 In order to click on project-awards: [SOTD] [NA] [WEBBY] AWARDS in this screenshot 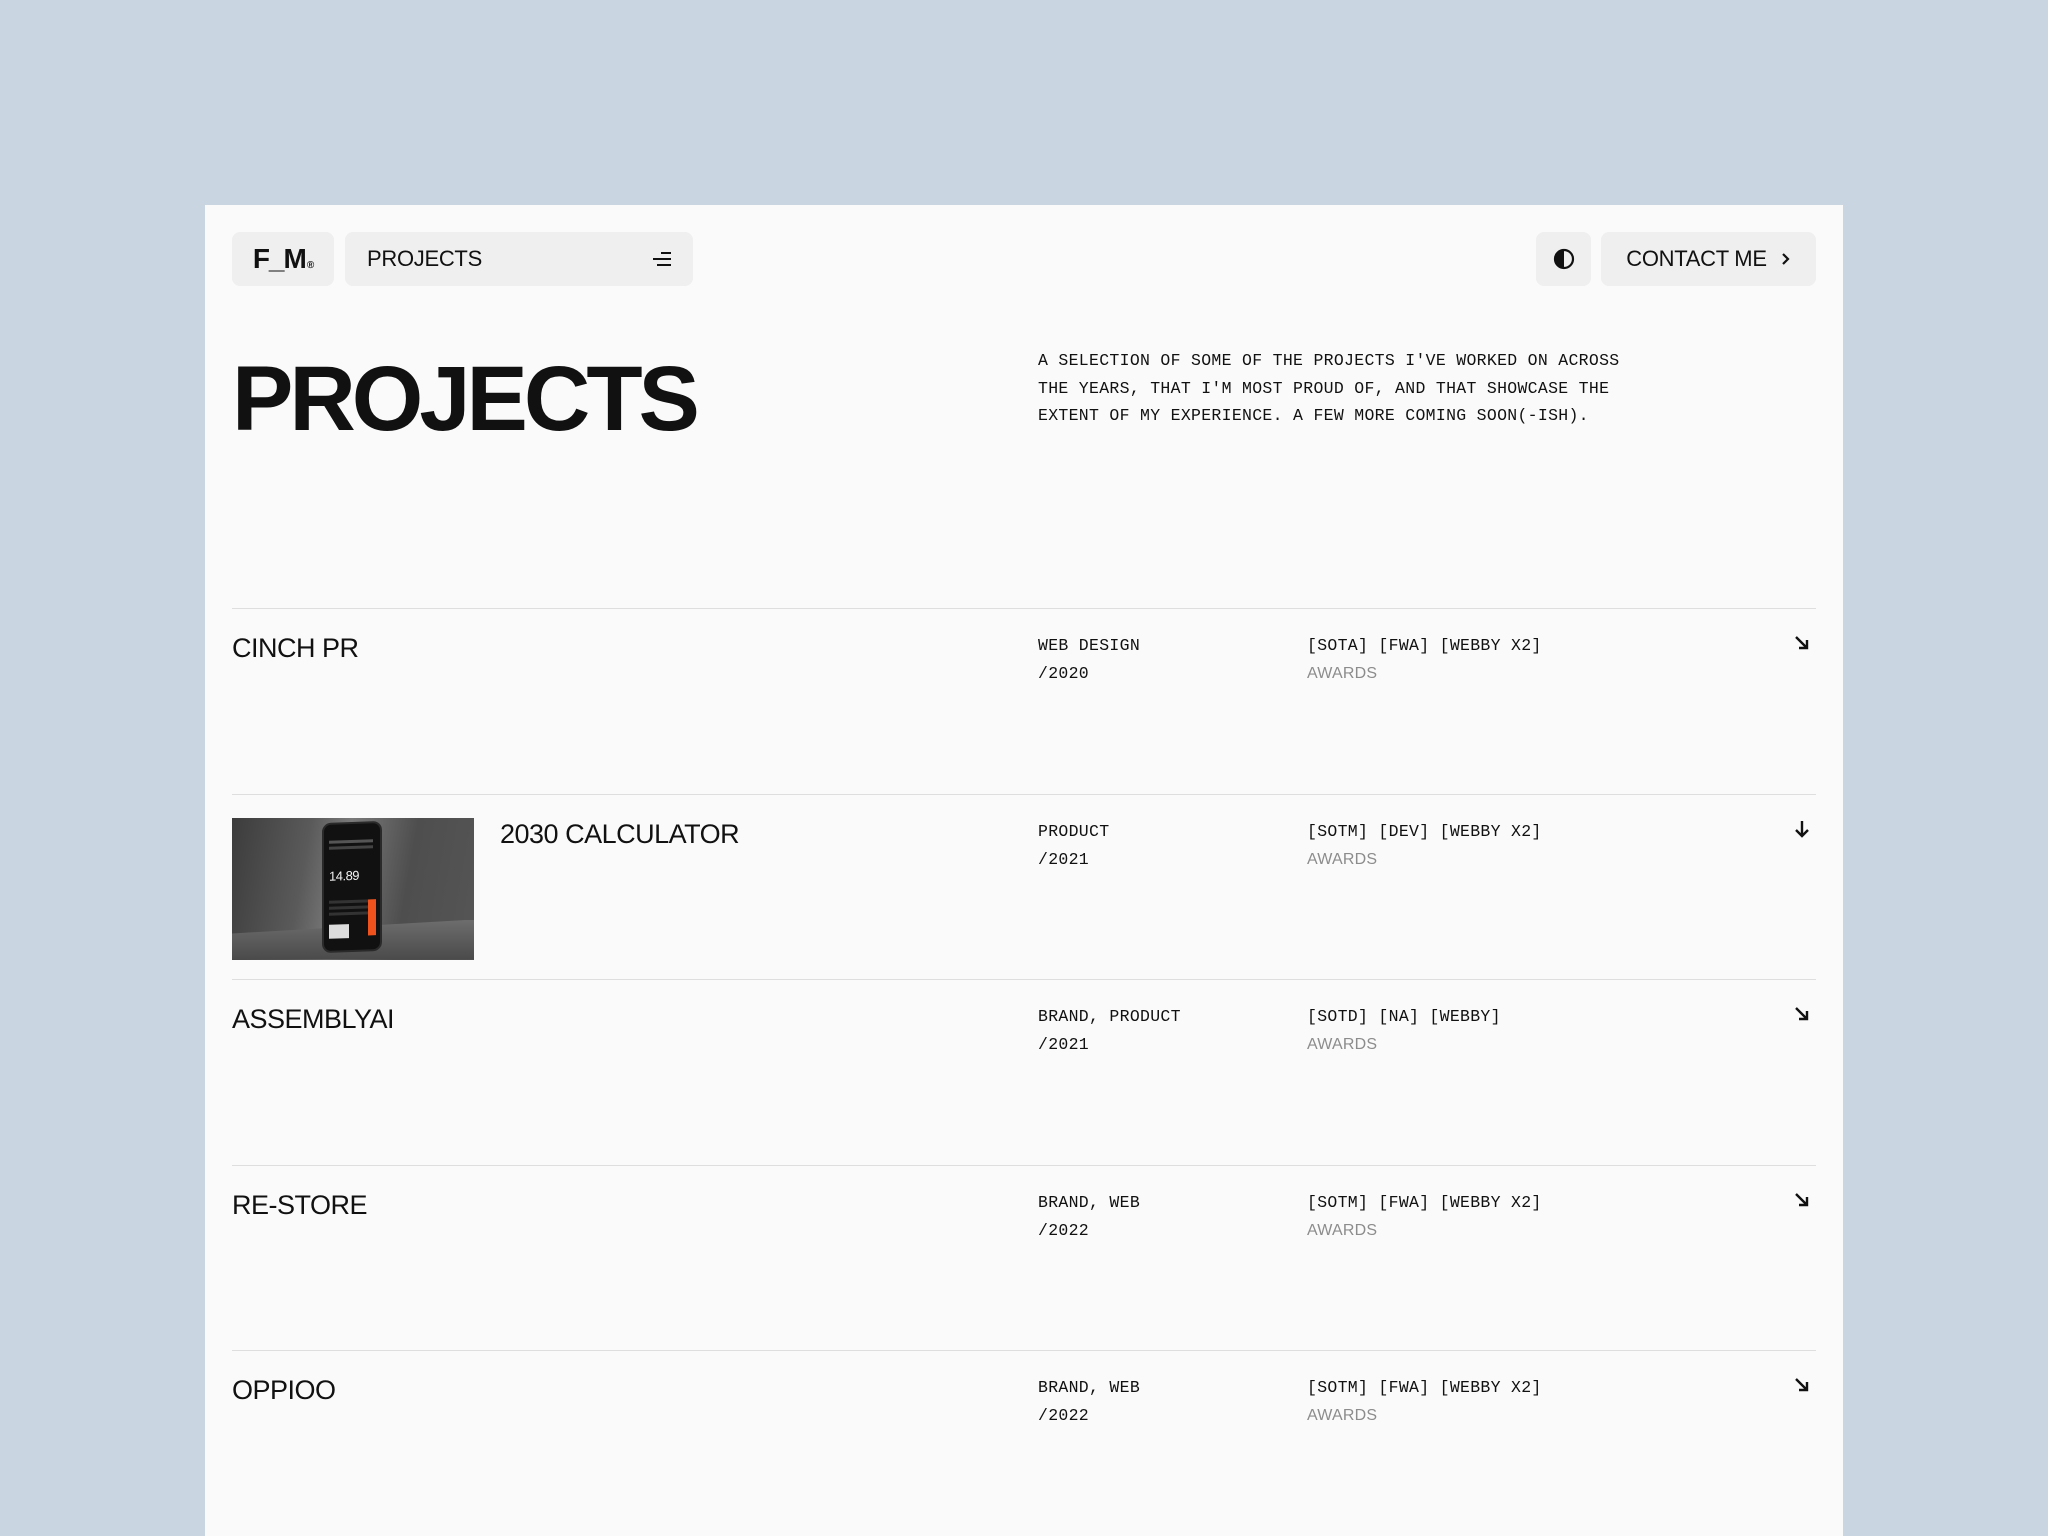, I will do `click(1404, 1031)`.